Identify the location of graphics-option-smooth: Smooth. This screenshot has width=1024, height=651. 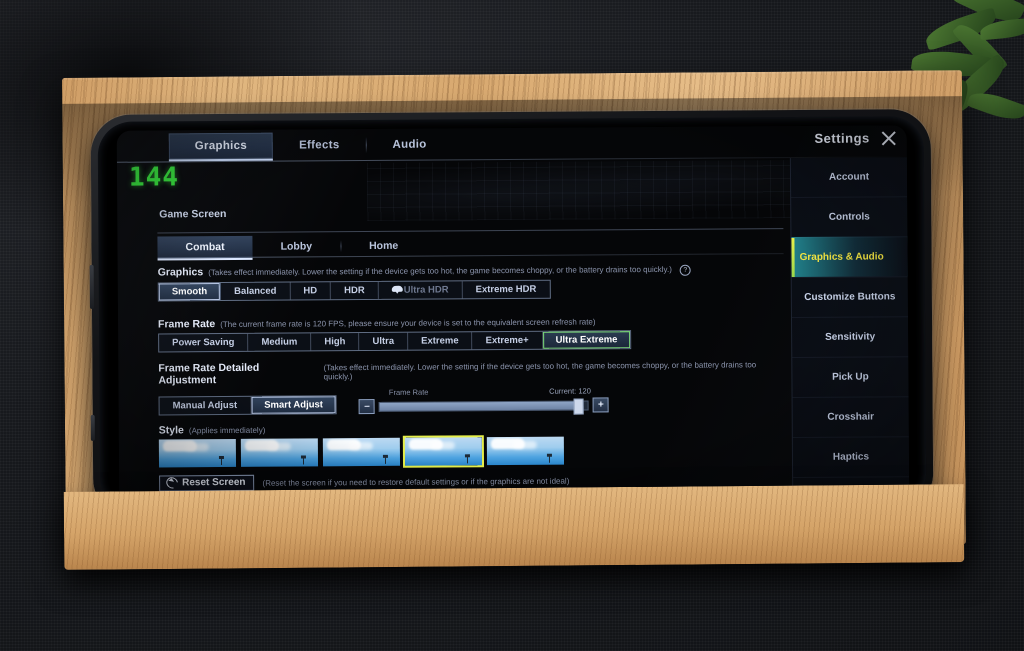
(190, 292).